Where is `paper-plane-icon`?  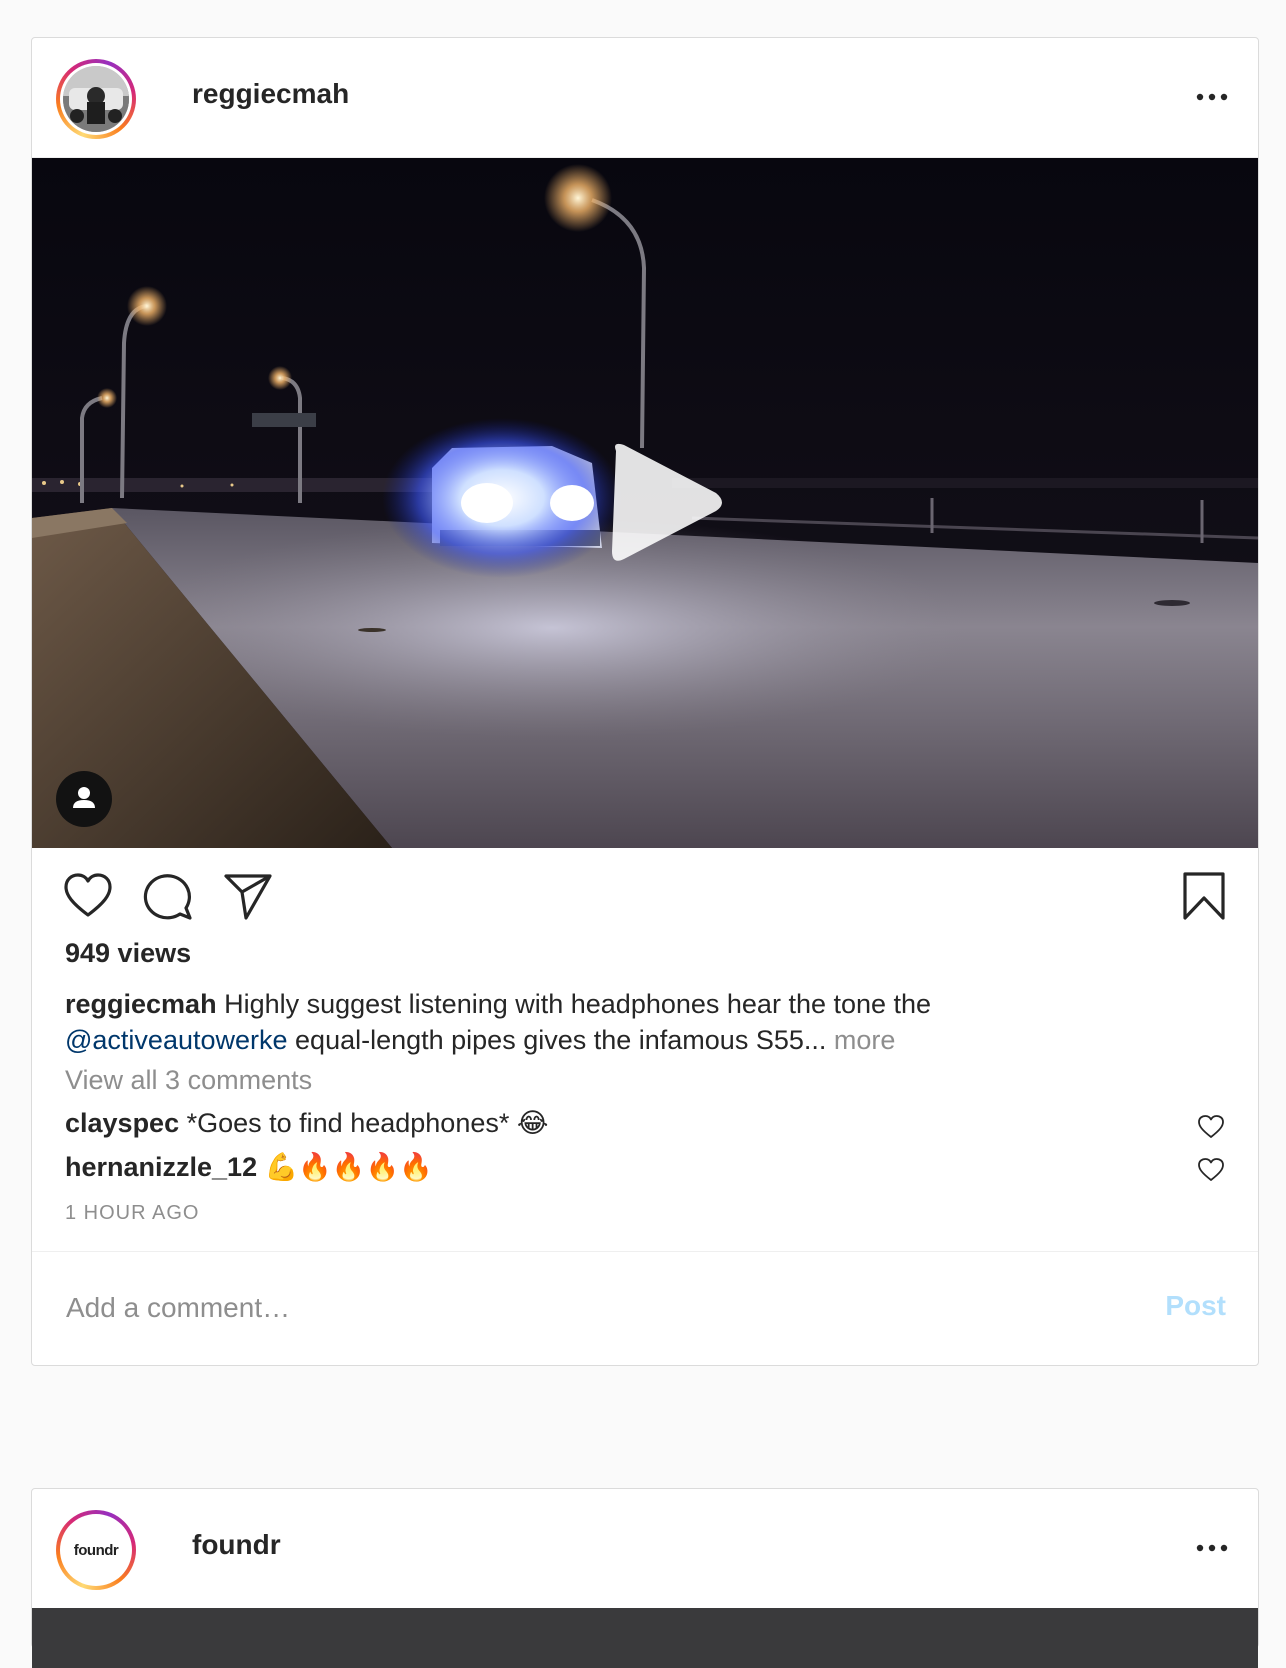
paper-plane-icon is located at coordinates (248, 897).